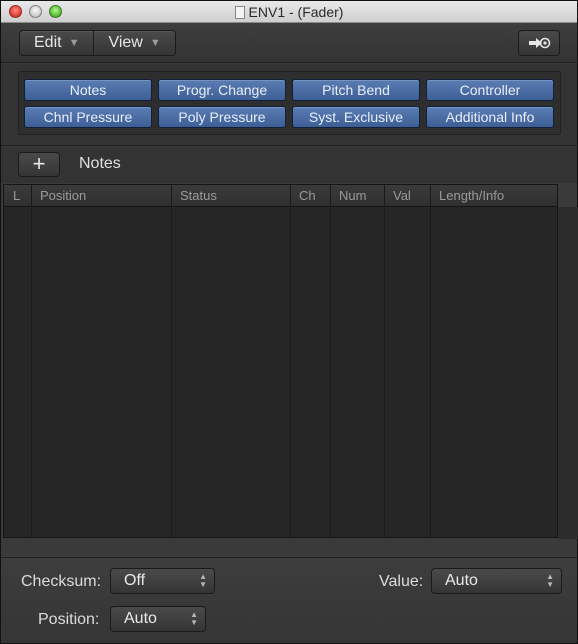  What do you see at coordinates (222, 117) in the screenshot?
I see `filter-poly-pressure-button: Poly Pressure` at bounding box center [222, 117].